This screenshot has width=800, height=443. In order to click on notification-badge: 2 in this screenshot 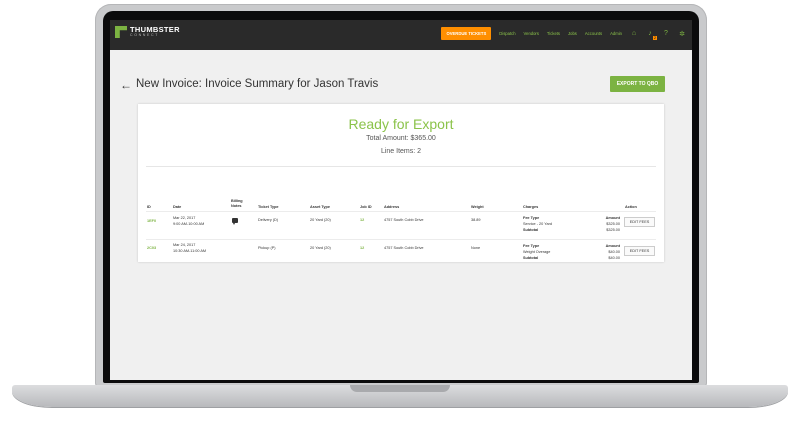, I will do `click(655, 37)`.